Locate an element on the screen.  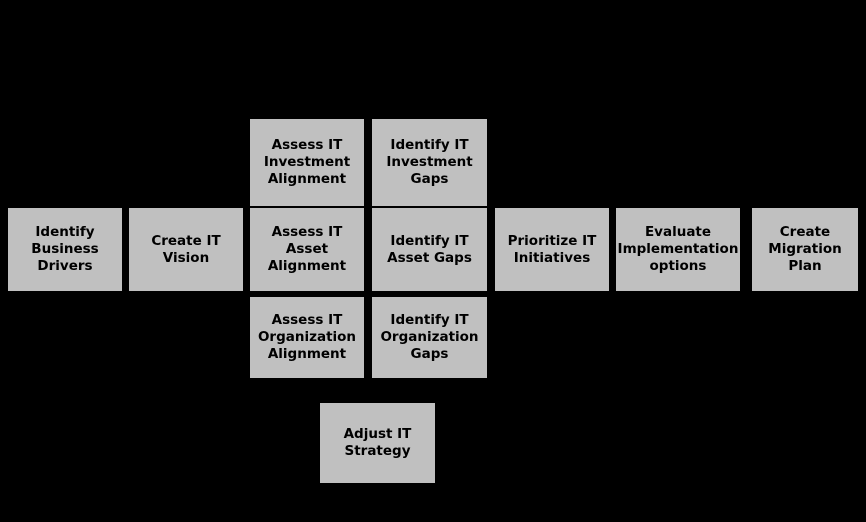
process-box-create-it-vision: Create IT Vision is located at coordinates (186, 249).